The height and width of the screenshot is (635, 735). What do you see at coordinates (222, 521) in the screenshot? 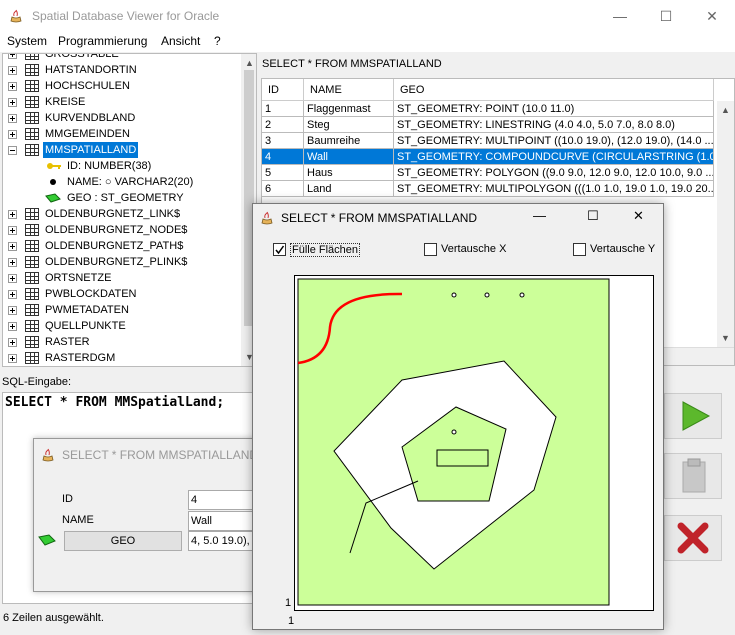
I see `name-field: Wall` at bounding box center [222, 521].